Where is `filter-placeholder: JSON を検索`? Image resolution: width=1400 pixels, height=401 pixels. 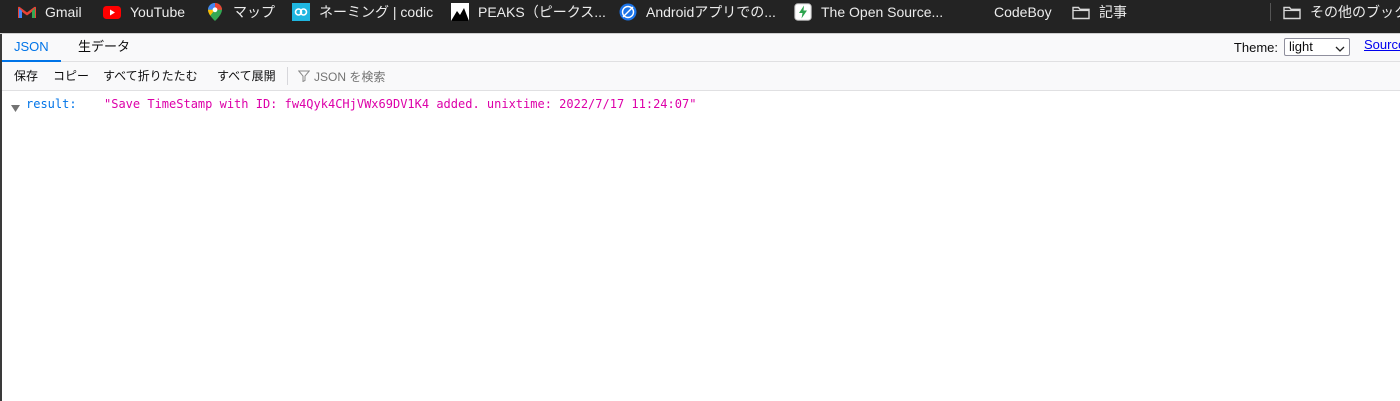
filter-placeholder: JSON を検索 is located at coordinates (350, 76).